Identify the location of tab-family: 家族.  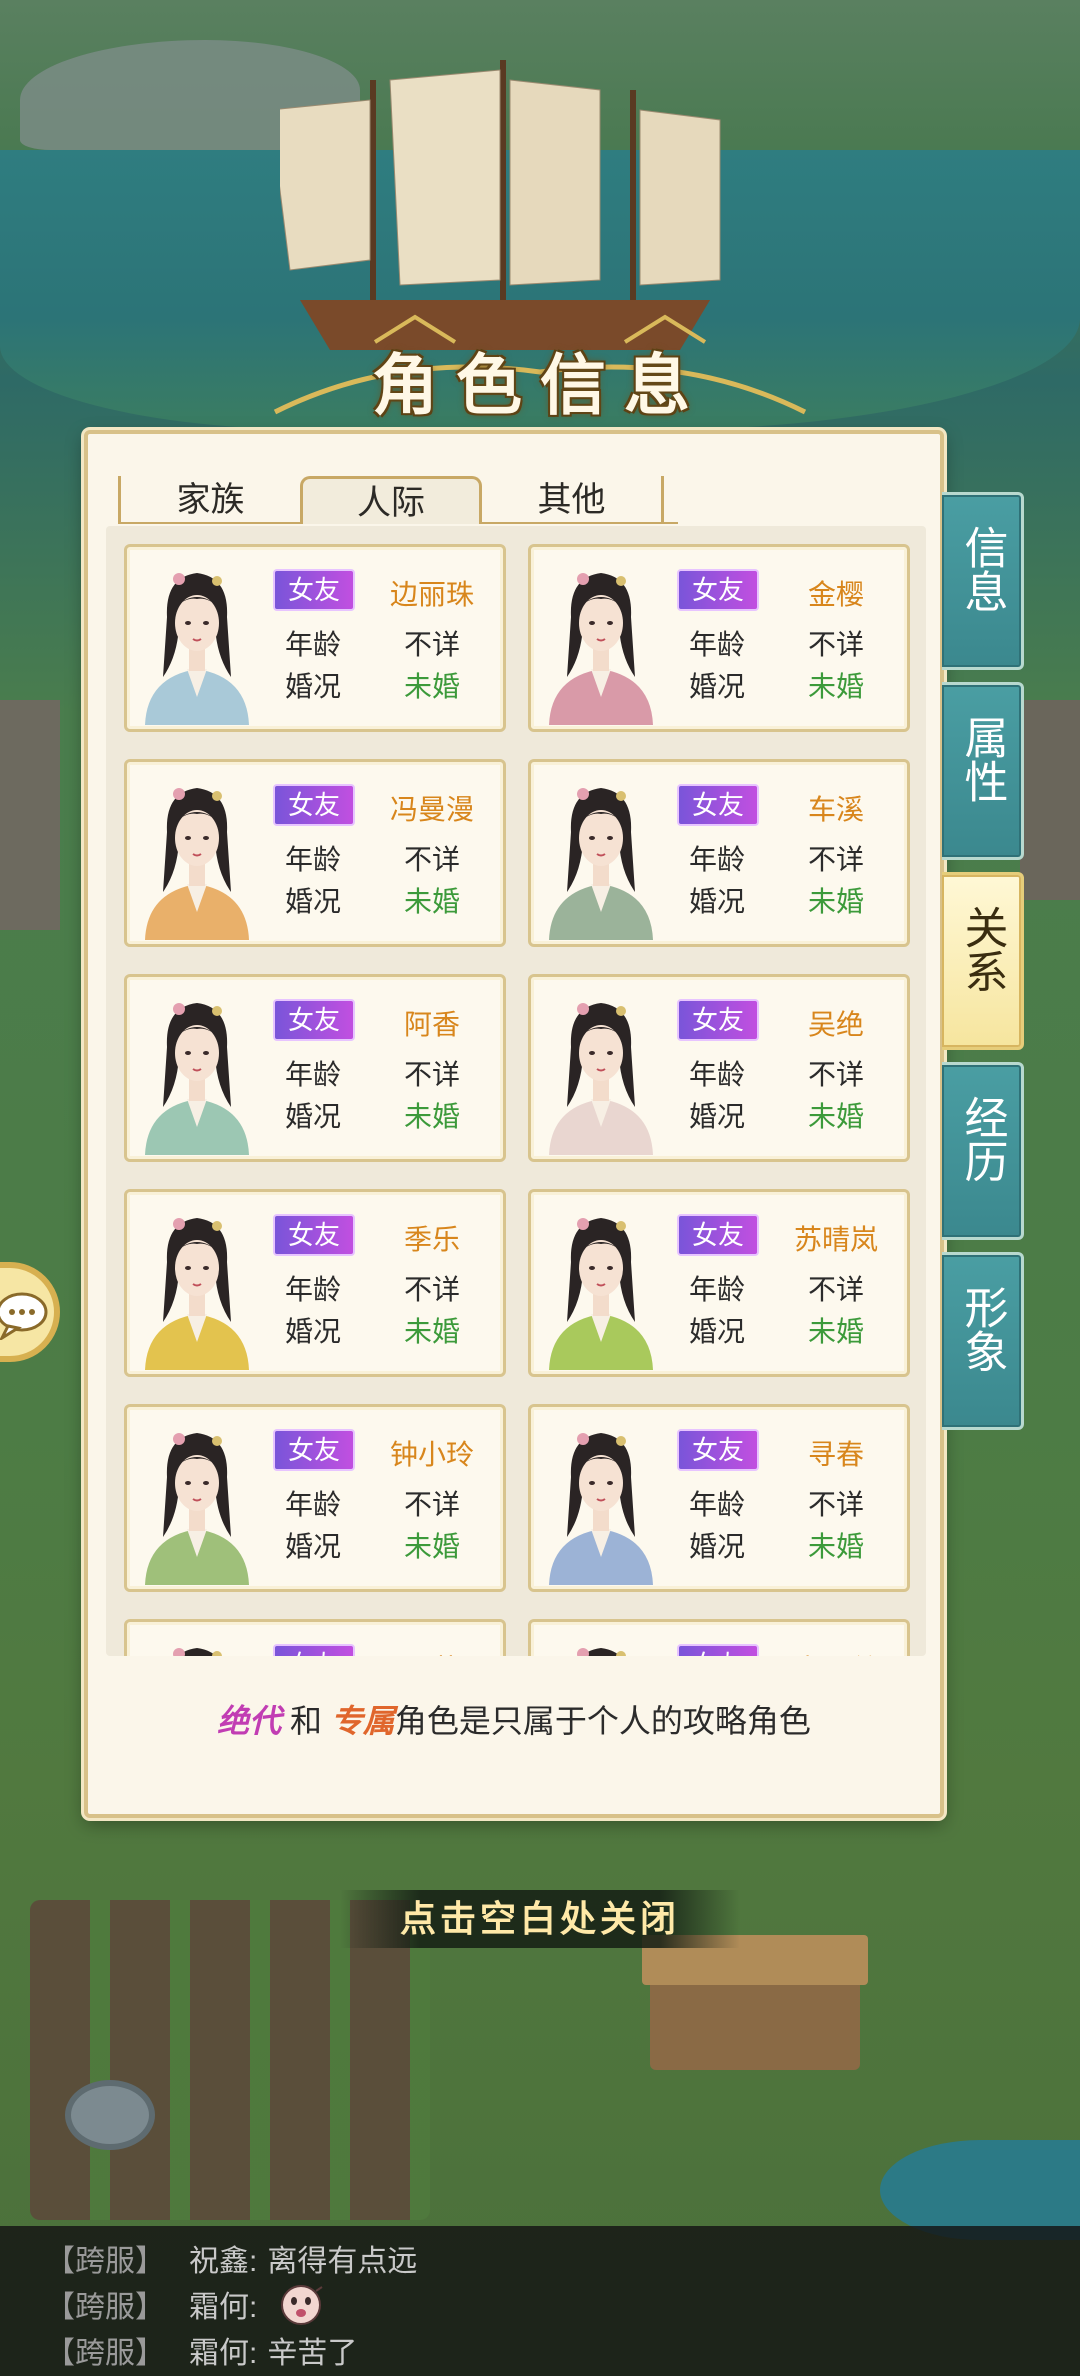
(209, 500).